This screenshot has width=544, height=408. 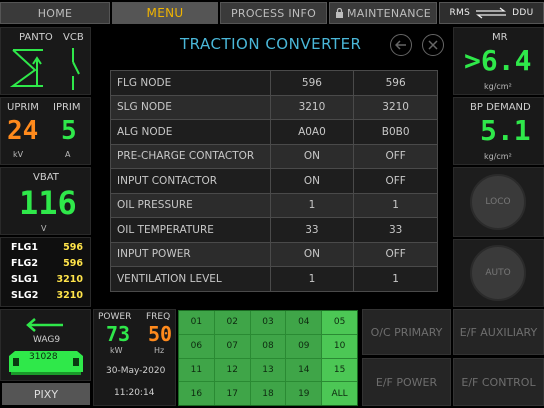 I want to click on close-button, so click(x=433, y=45).